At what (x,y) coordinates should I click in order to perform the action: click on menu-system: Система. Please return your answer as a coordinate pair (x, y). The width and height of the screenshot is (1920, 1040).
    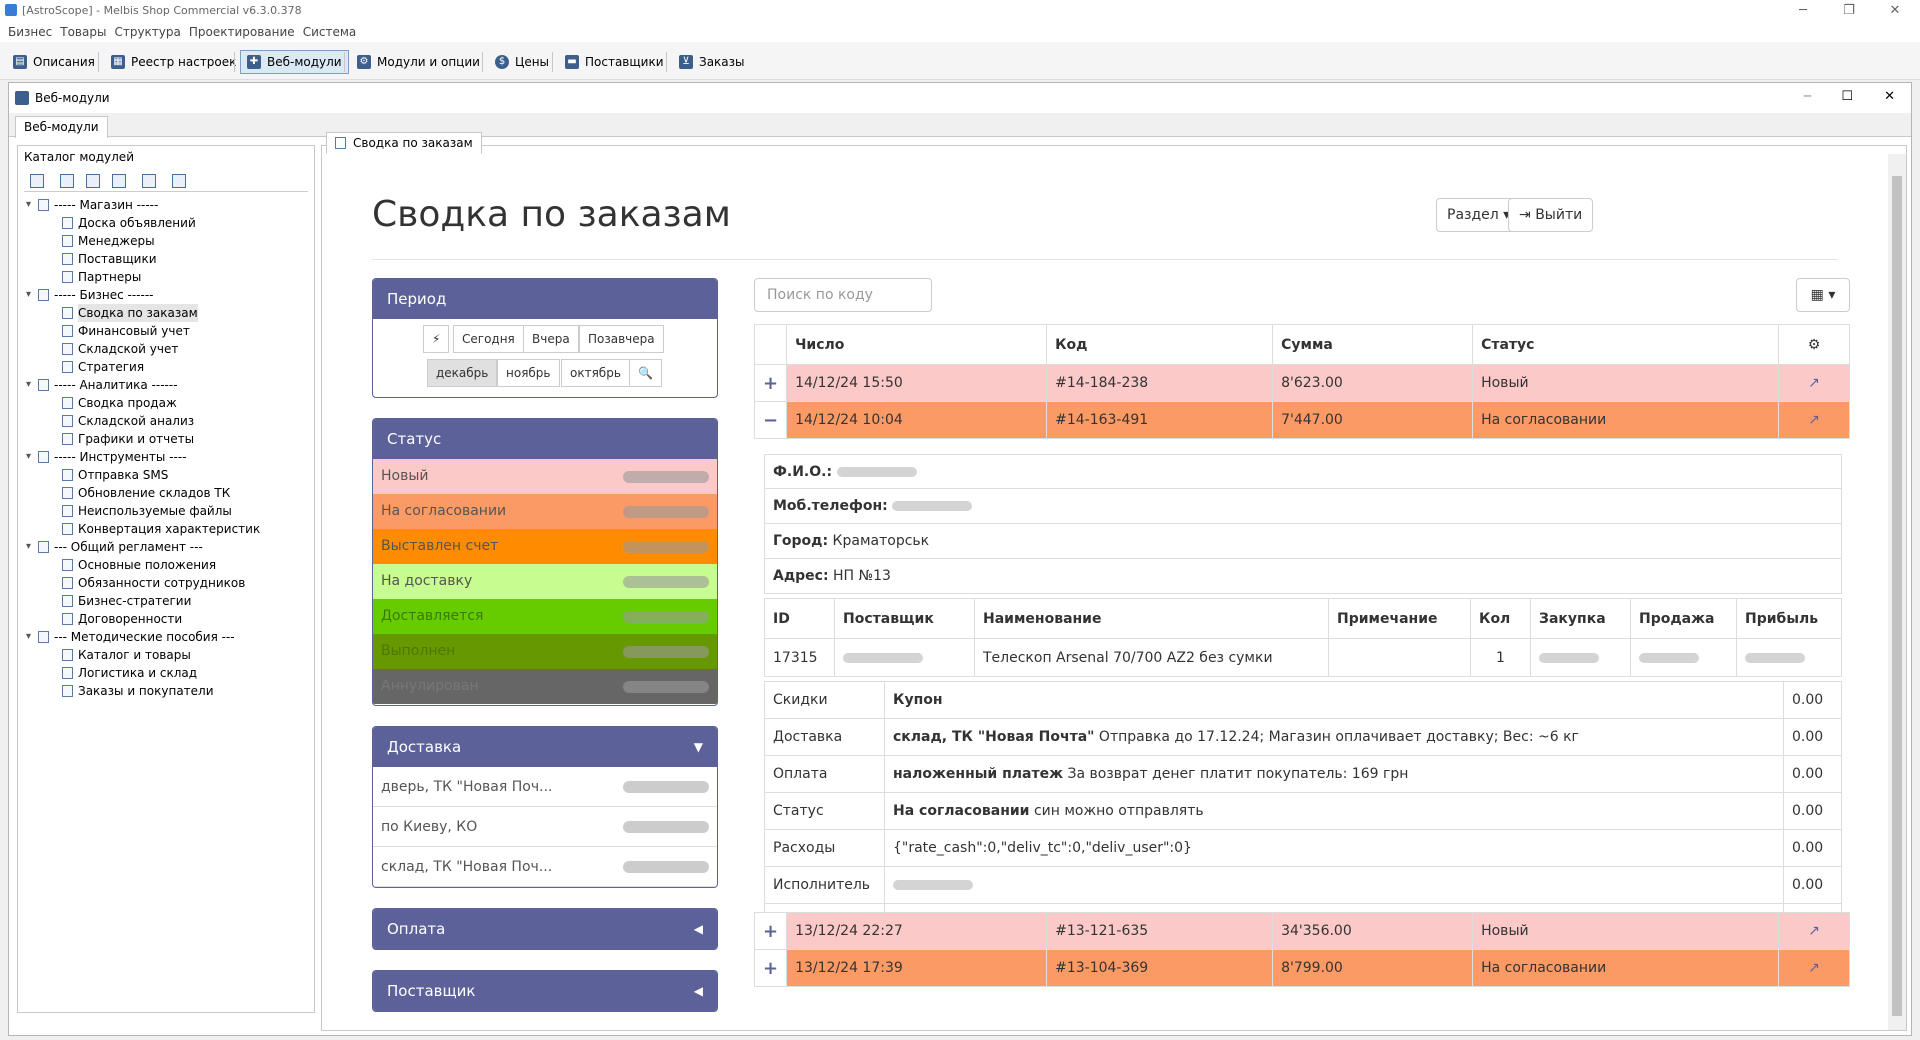
    Looking at the image, I should click on (330, 32).